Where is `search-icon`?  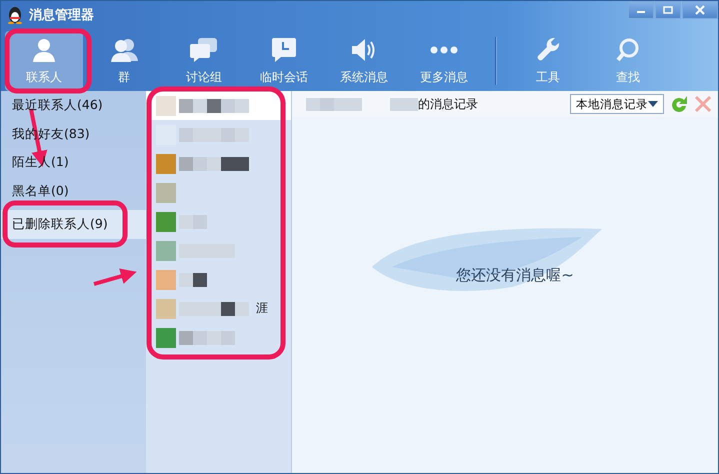 search-icon is located at coordinates (628, 49).